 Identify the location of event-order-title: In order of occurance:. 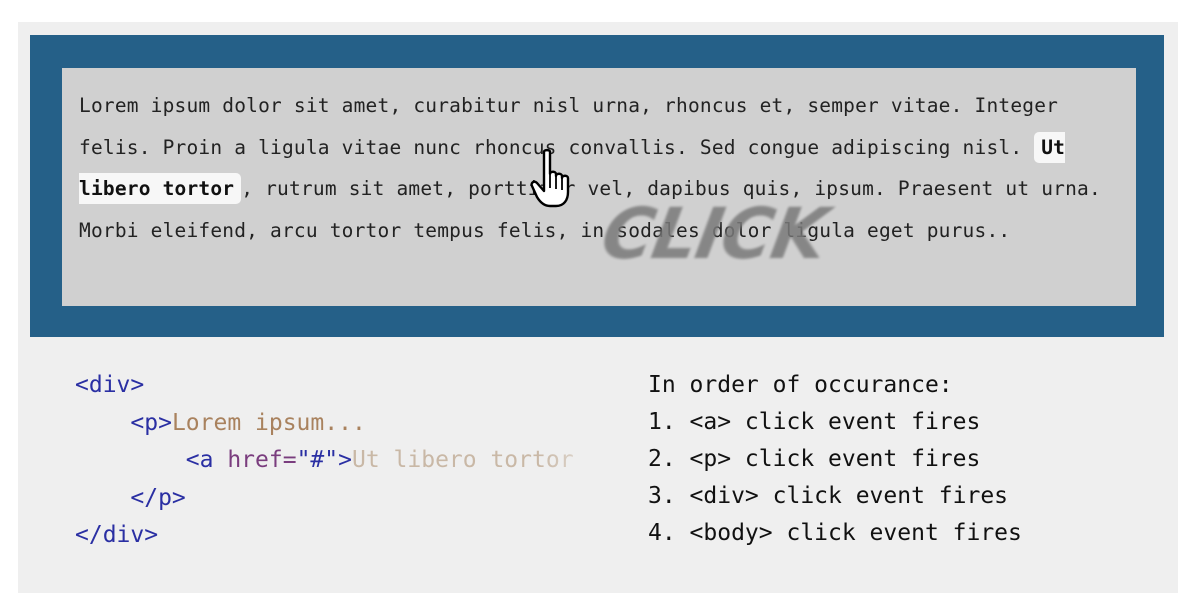
(800, 385).